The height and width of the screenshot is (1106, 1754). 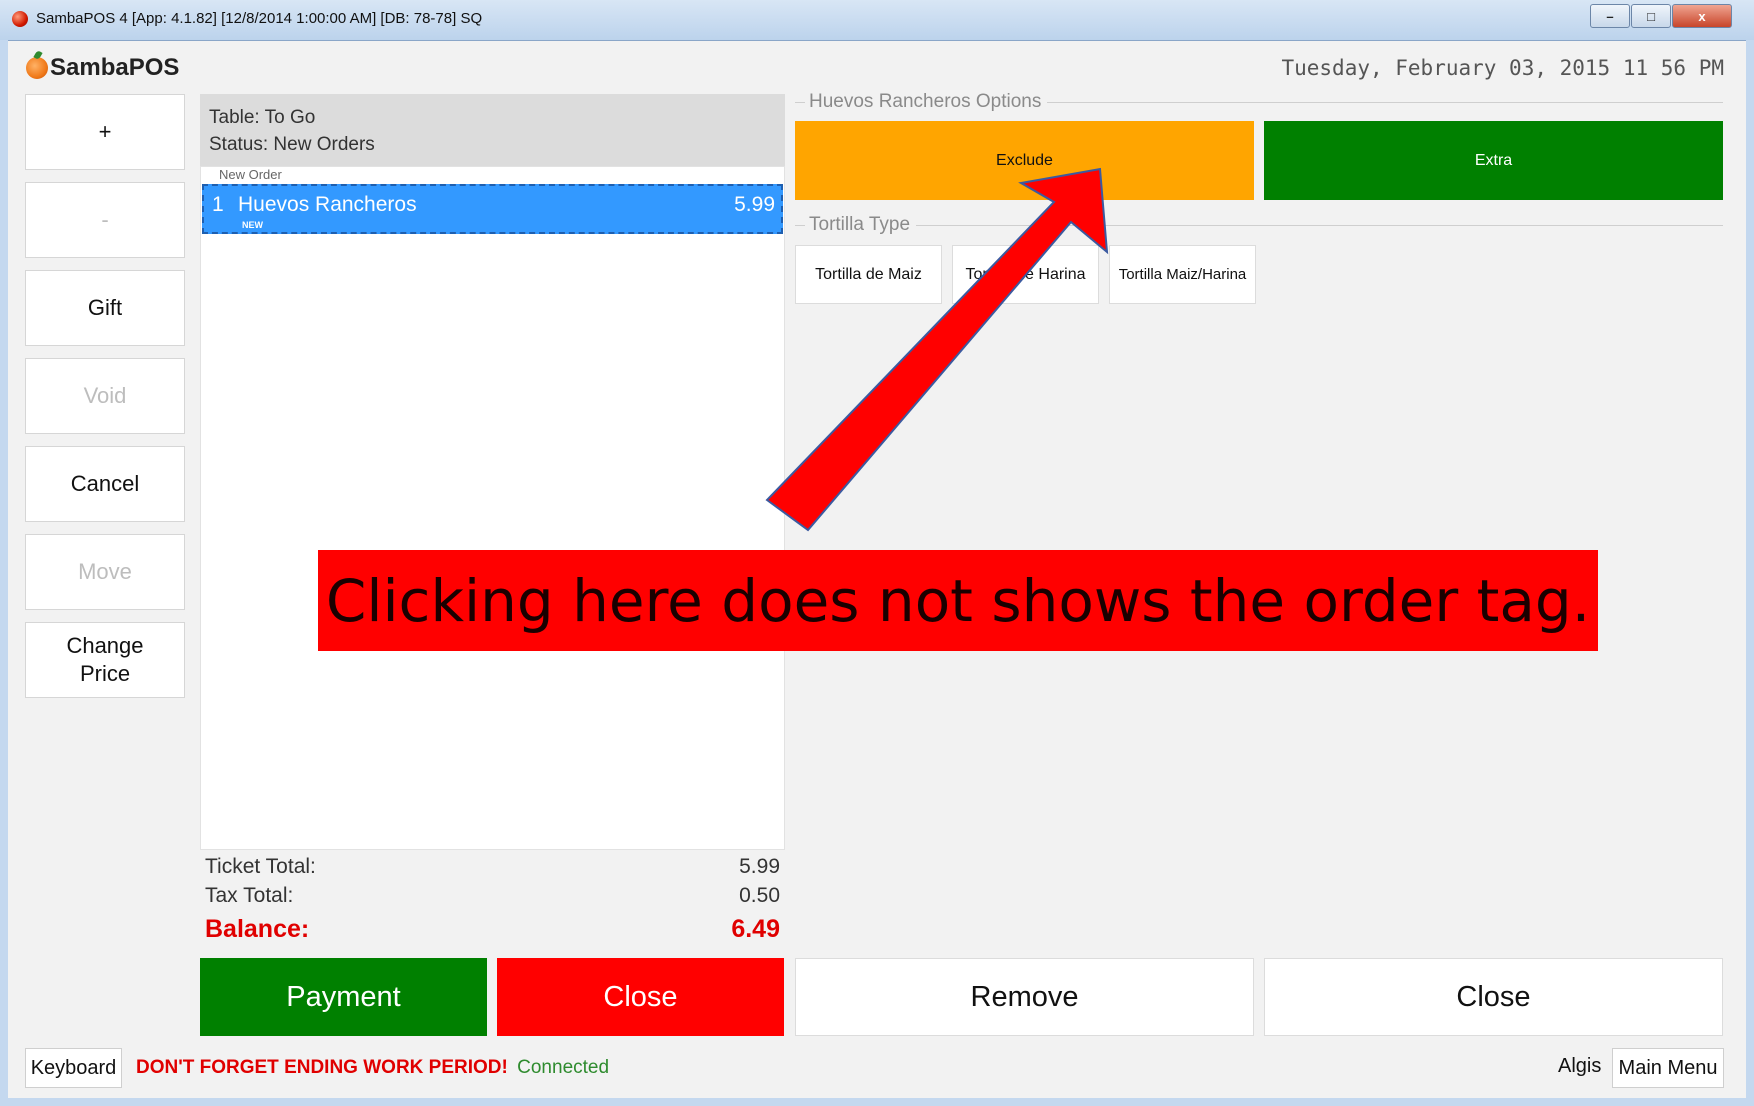 I want to click on increase-quantity-button: +, so click(x=105, y=132).